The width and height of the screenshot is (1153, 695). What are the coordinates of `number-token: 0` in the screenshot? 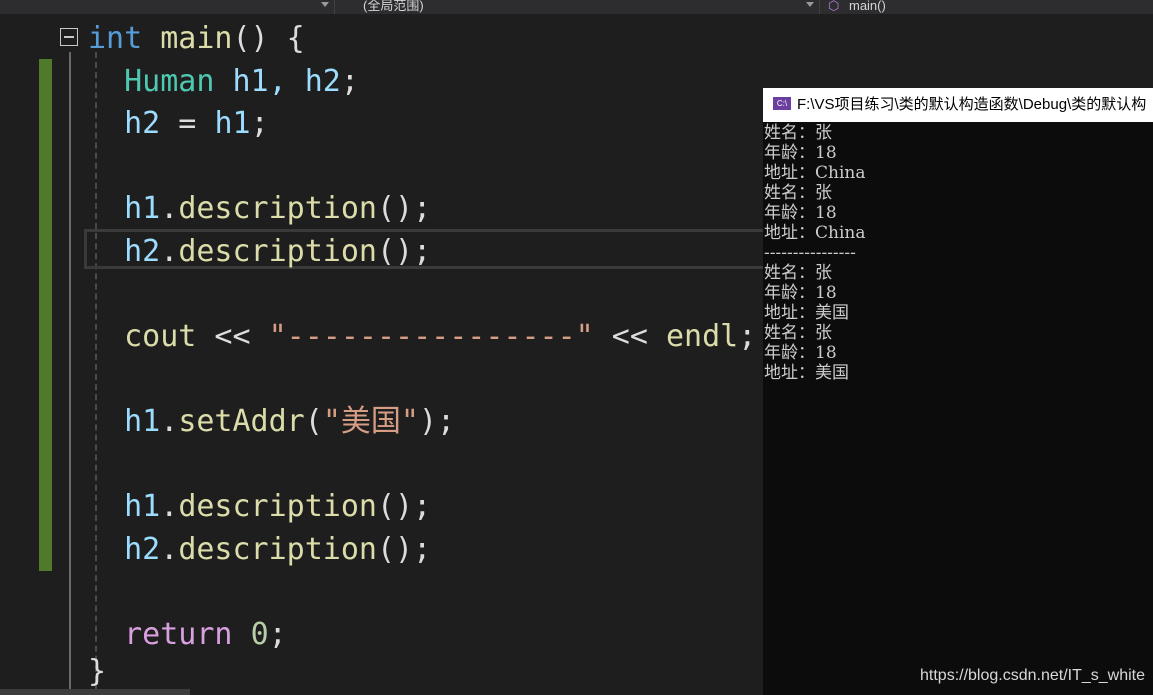 It's located at (259, 634).